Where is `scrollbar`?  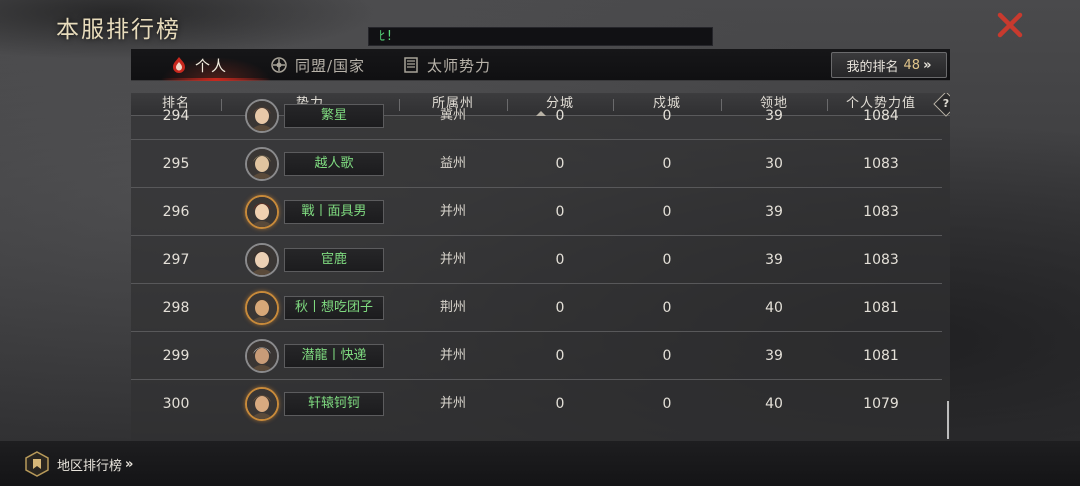
scrollbar is located at coordinates (948, 420).